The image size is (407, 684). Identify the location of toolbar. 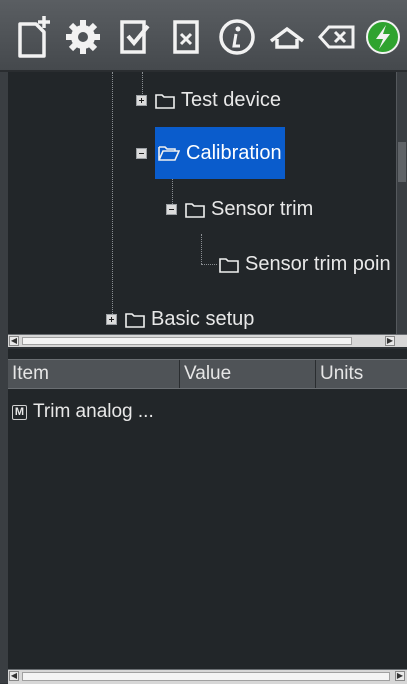
(203, 36).